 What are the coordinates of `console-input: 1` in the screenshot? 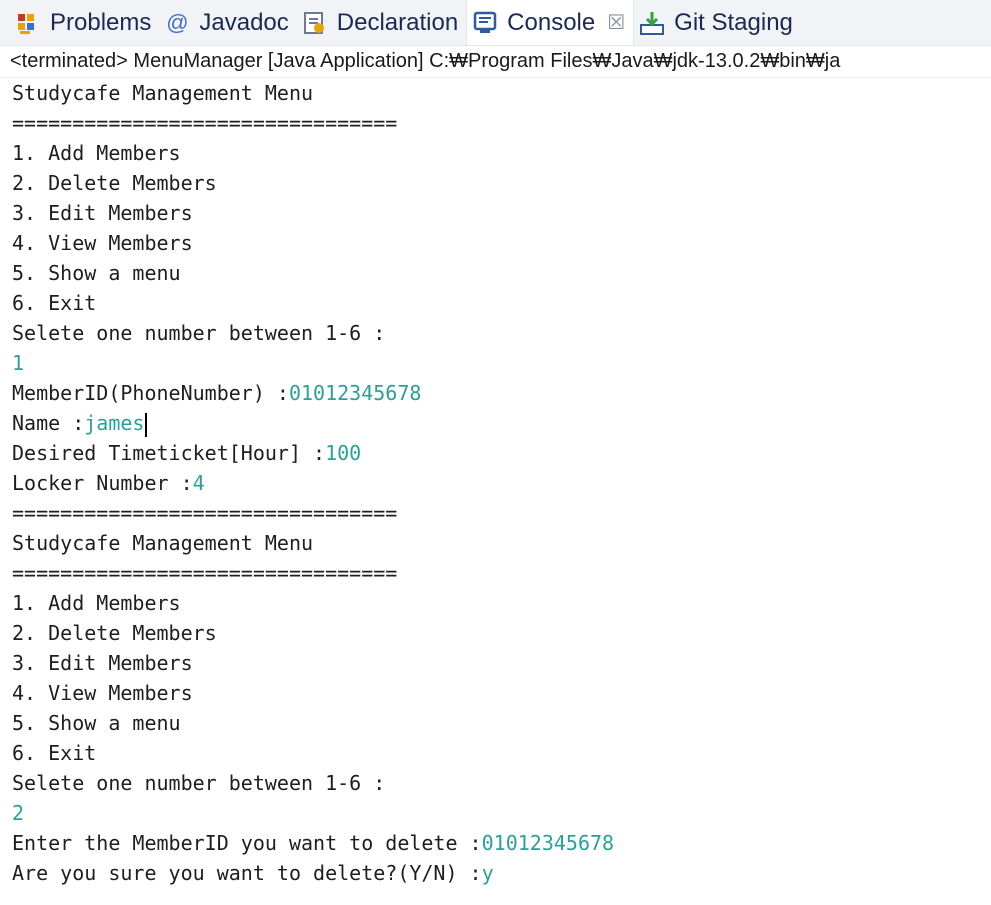 It's located at (18, 363).